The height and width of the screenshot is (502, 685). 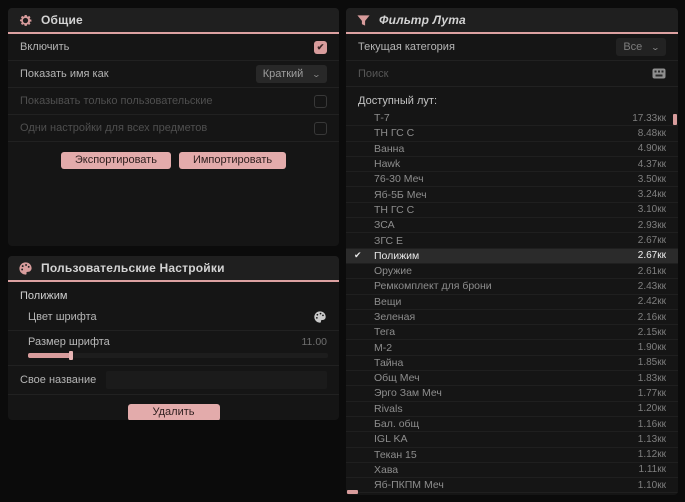 I want to click on loot-list-item: ✔ Текан 15 1.12кк, so click(x=512, y=455).